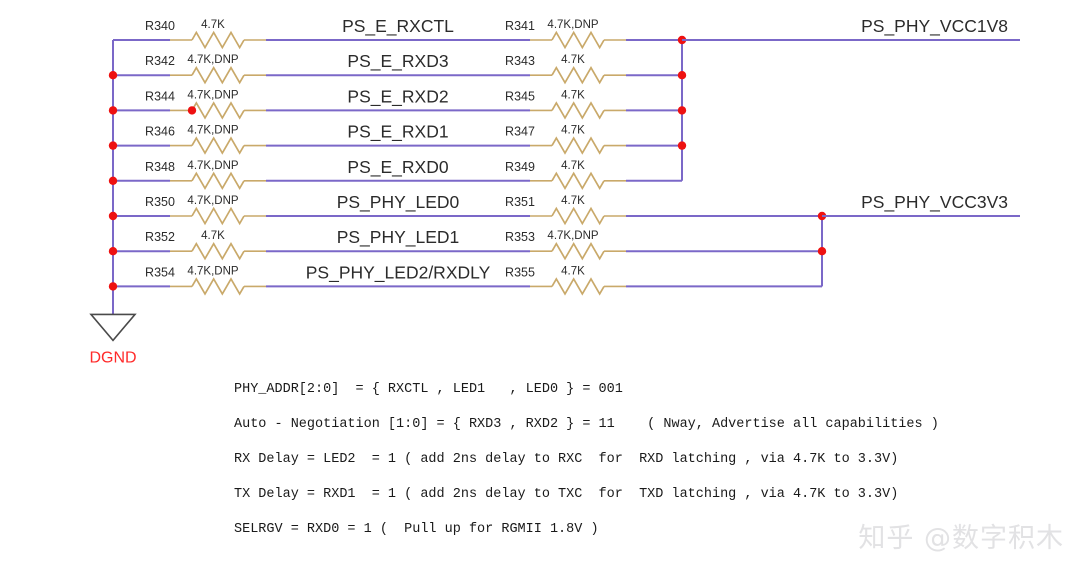 The height and width of the screenshot is (567, 1080). I want to click on ground-label: DGND, so click(112, 357).